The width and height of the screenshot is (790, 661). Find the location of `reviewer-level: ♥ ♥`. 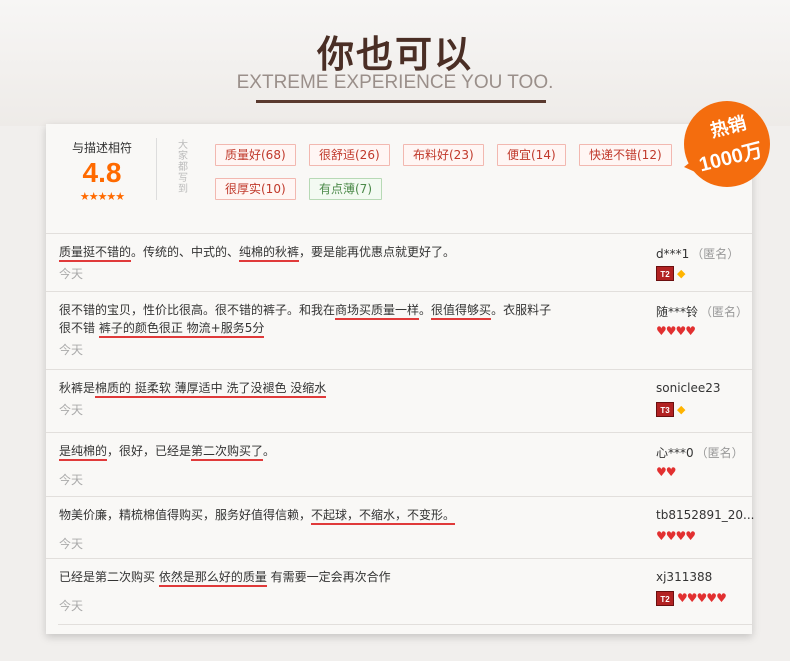

reviewer-level: ♥ ♥ is located at coordinates (666, 472).